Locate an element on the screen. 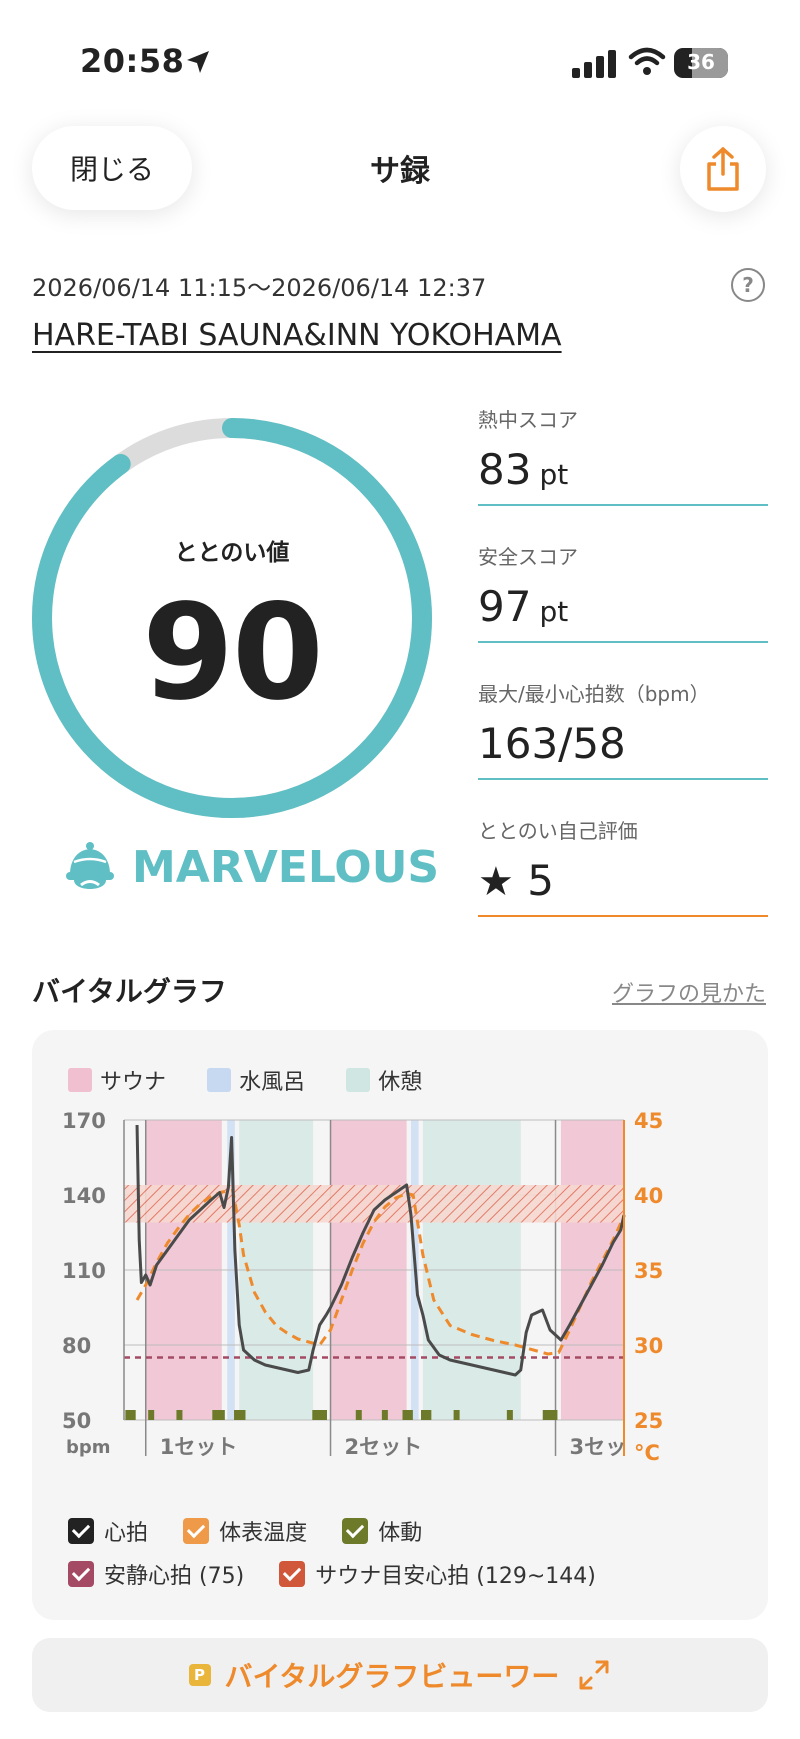 The image size is (800, 1739). legend-rest-hr: 安静心拍 (75) is located at coordinates (174, 1576).